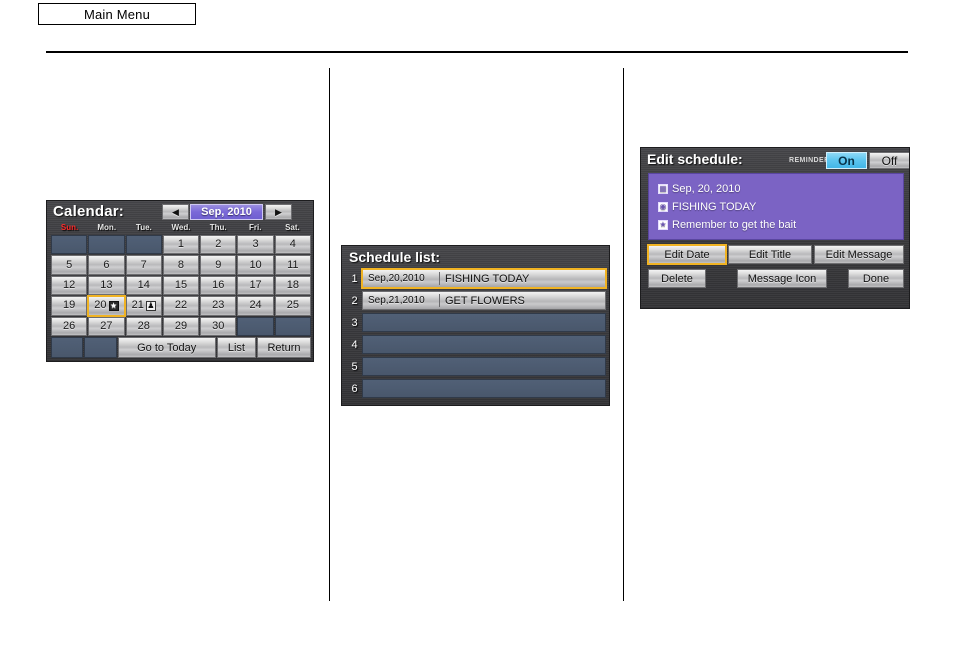  I want to click on calendar-titlebar: Calendar: ◀ Sep, 2010 ▶, so click(180, 212).